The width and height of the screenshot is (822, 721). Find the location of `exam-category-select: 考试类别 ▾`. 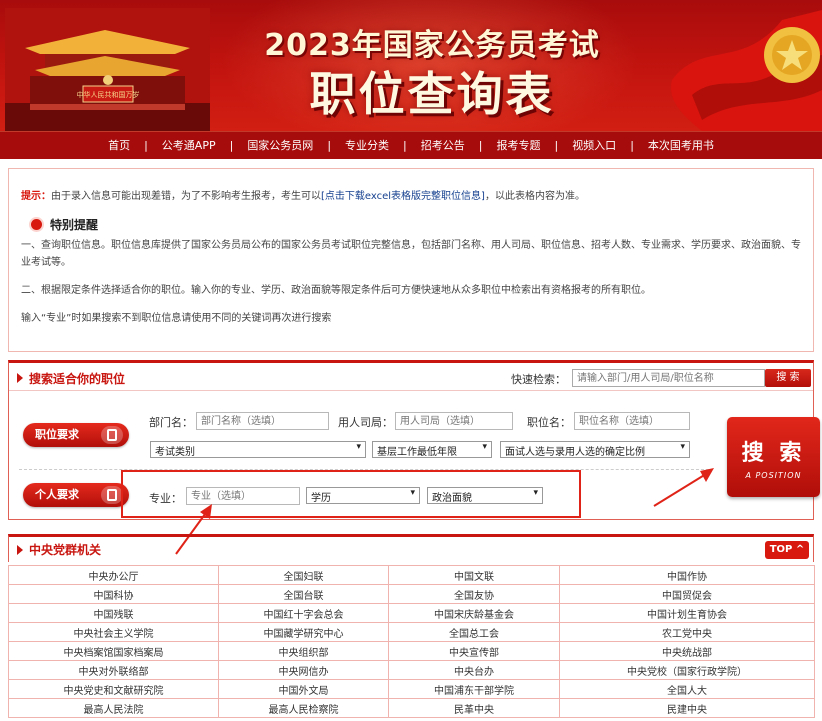

exam-category-select: 考试类别 ▾ is located at coordinates (258, 449).